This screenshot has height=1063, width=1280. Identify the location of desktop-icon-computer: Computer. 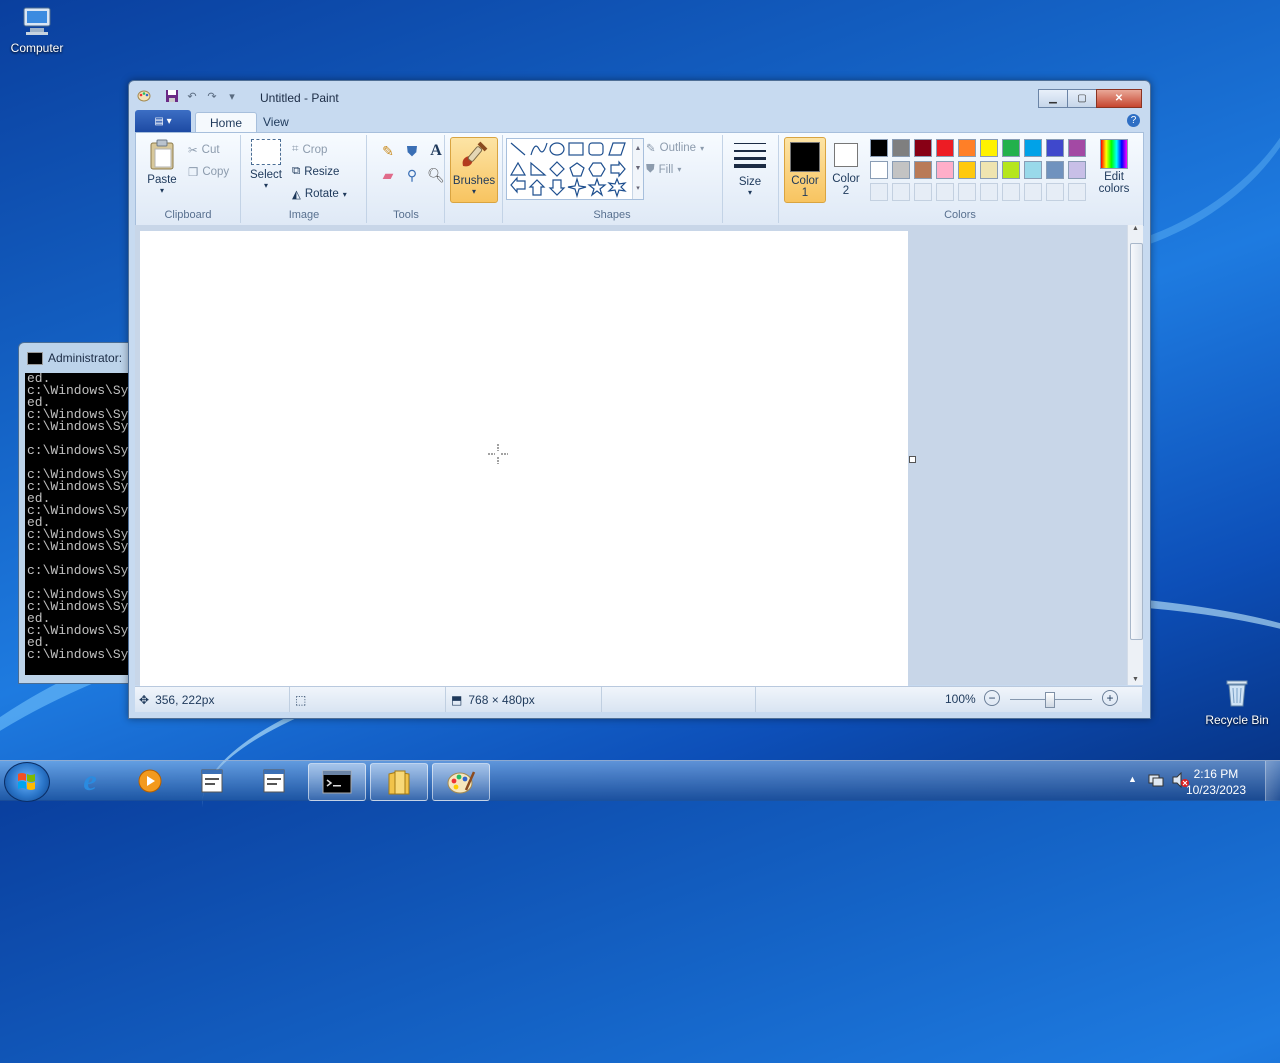
(37, 30).